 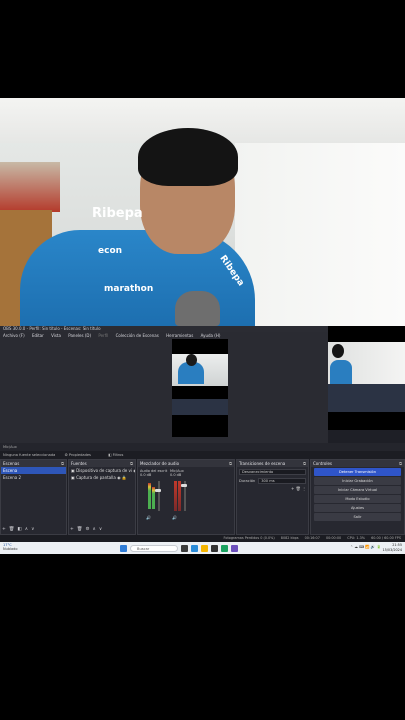 I want to click on mixer-channel-desktop: Audio del escrit 0.0 dB 🔊, so click(x=155, y=496).